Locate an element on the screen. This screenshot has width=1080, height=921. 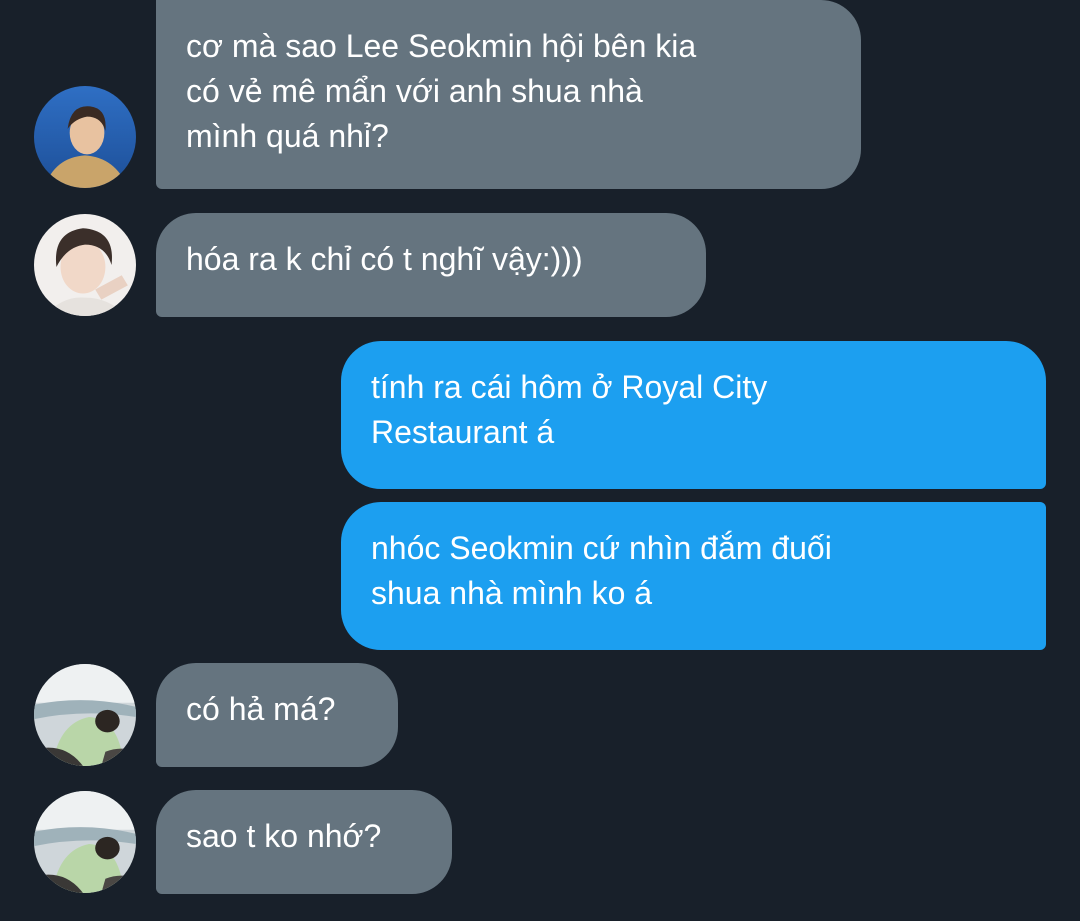
message-text: cơ mà sao Lee Seokmin hội bên kia is located at coordinates (441, 46).